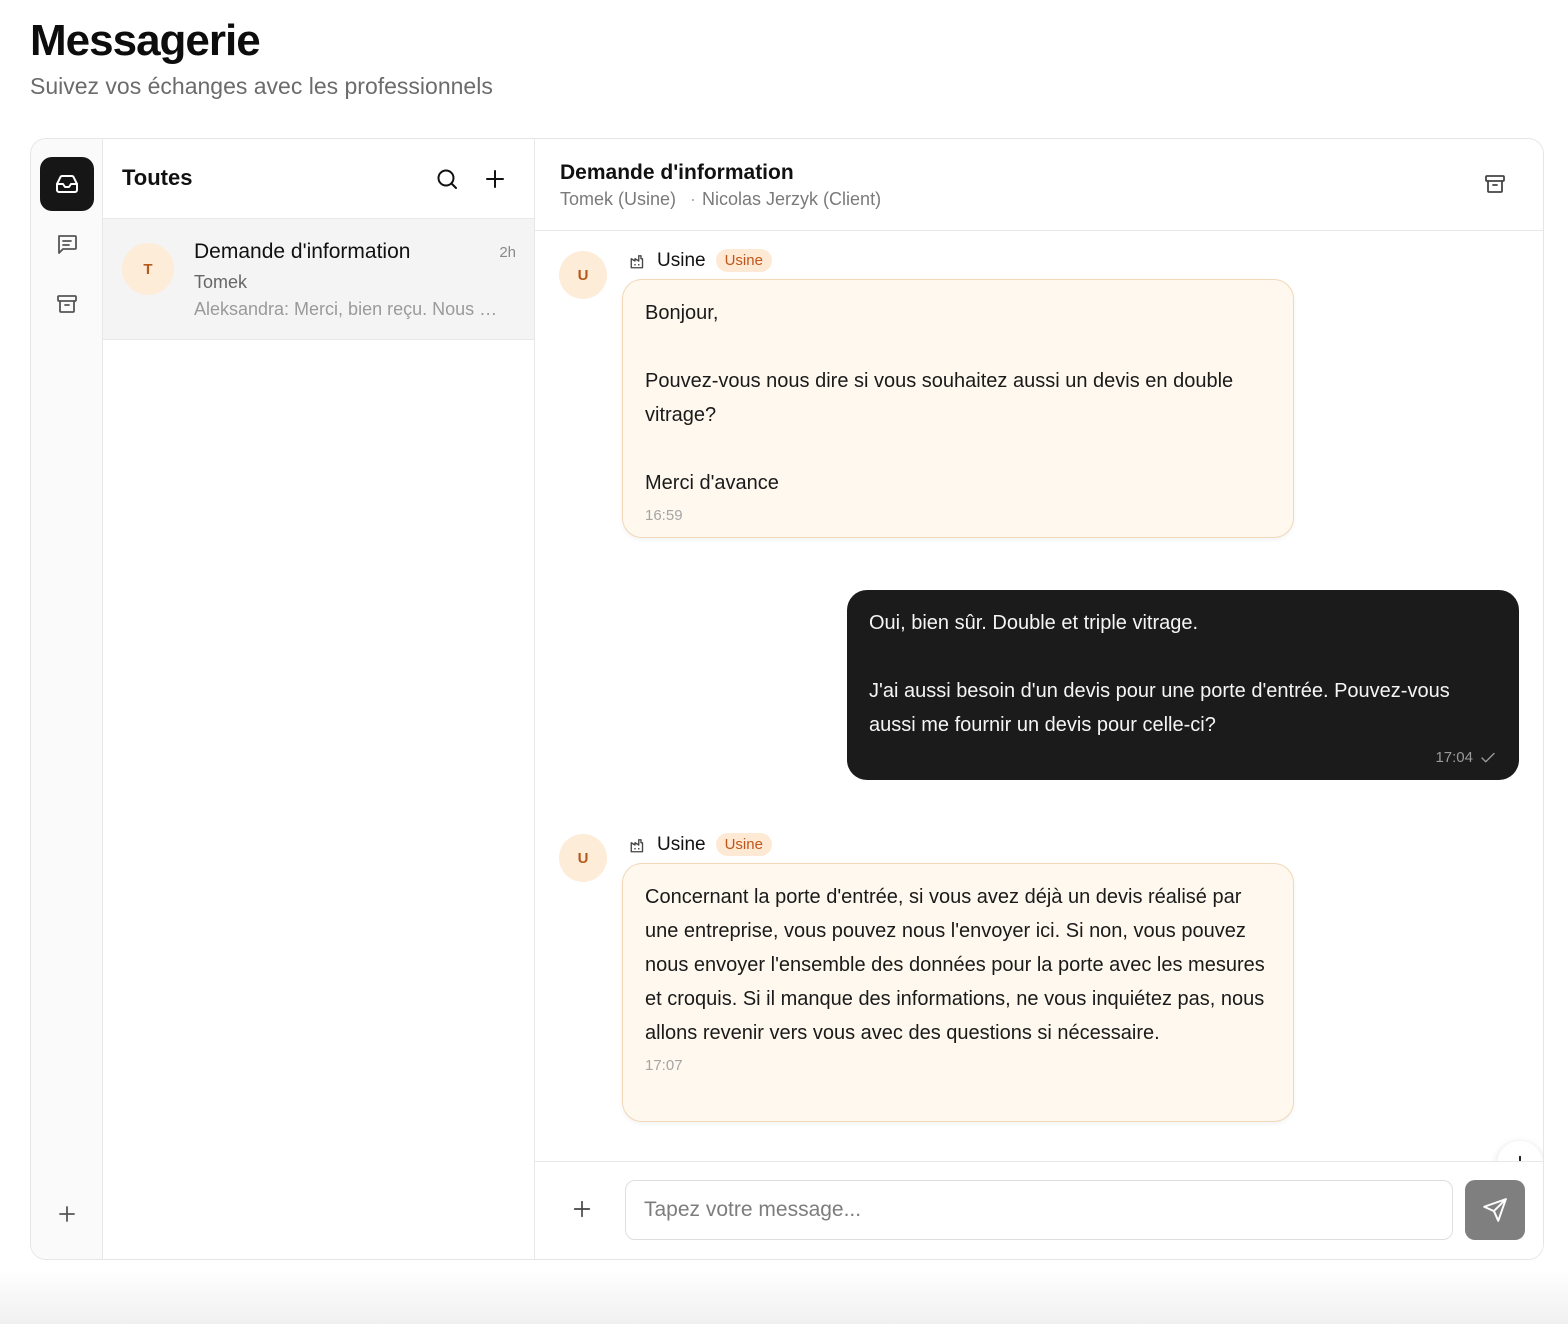 This screenshot has height=1324, width=1568. What do you see at coordinates (664, 1065) in the screenshot?
I see `message-time: 17:07` at bounding box center [664, 1065].